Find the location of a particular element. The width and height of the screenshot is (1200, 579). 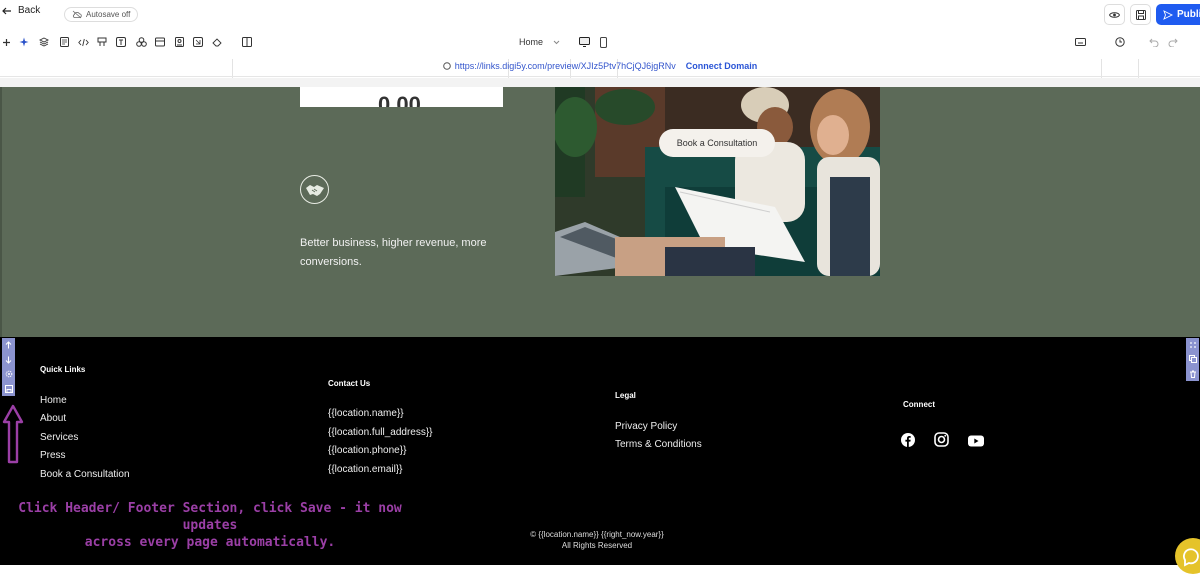

shapes-button is located at coordinates (141, 42).